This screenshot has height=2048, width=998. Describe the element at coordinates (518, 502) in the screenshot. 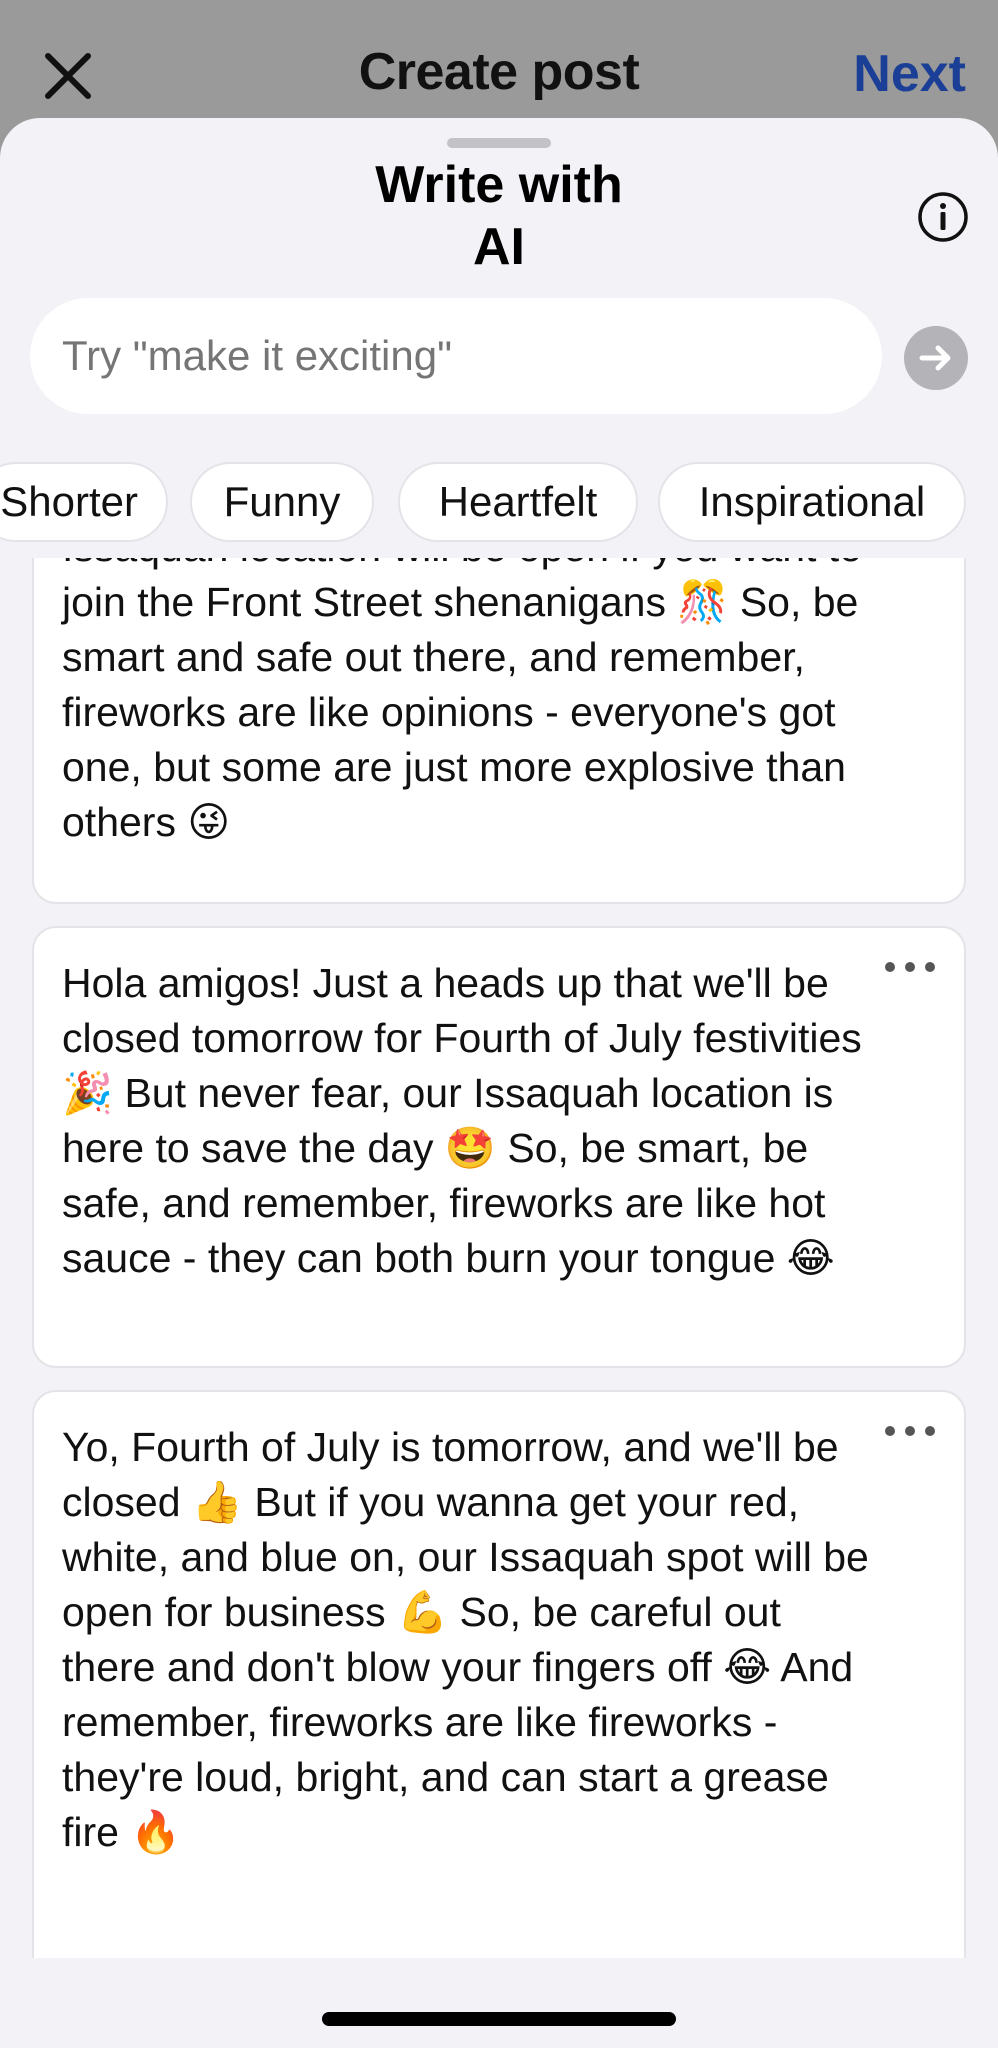

I see `chip-heartfelt: Heartfelt` at that location.